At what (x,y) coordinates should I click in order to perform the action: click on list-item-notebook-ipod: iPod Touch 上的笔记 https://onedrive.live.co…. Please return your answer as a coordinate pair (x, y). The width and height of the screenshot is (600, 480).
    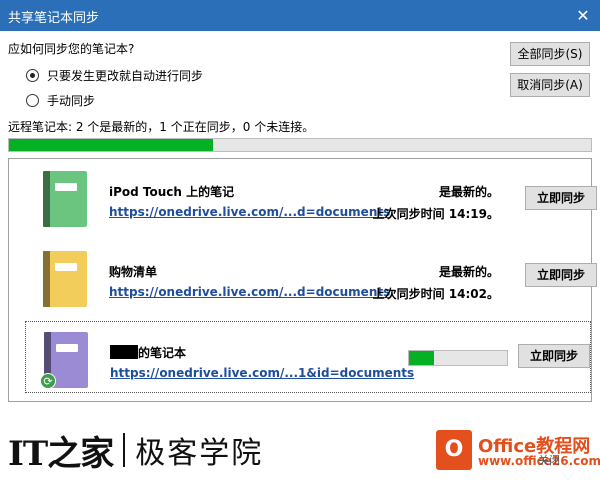
    Looking at the image, I should click on (303, 197).